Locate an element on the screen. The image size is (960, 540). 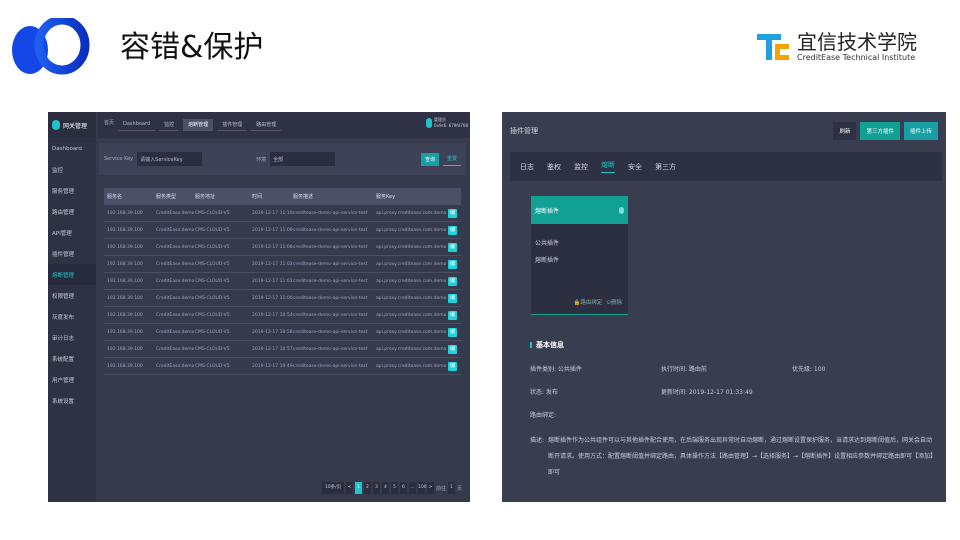
search-button: 查询 is located at coordinates (429, 159).